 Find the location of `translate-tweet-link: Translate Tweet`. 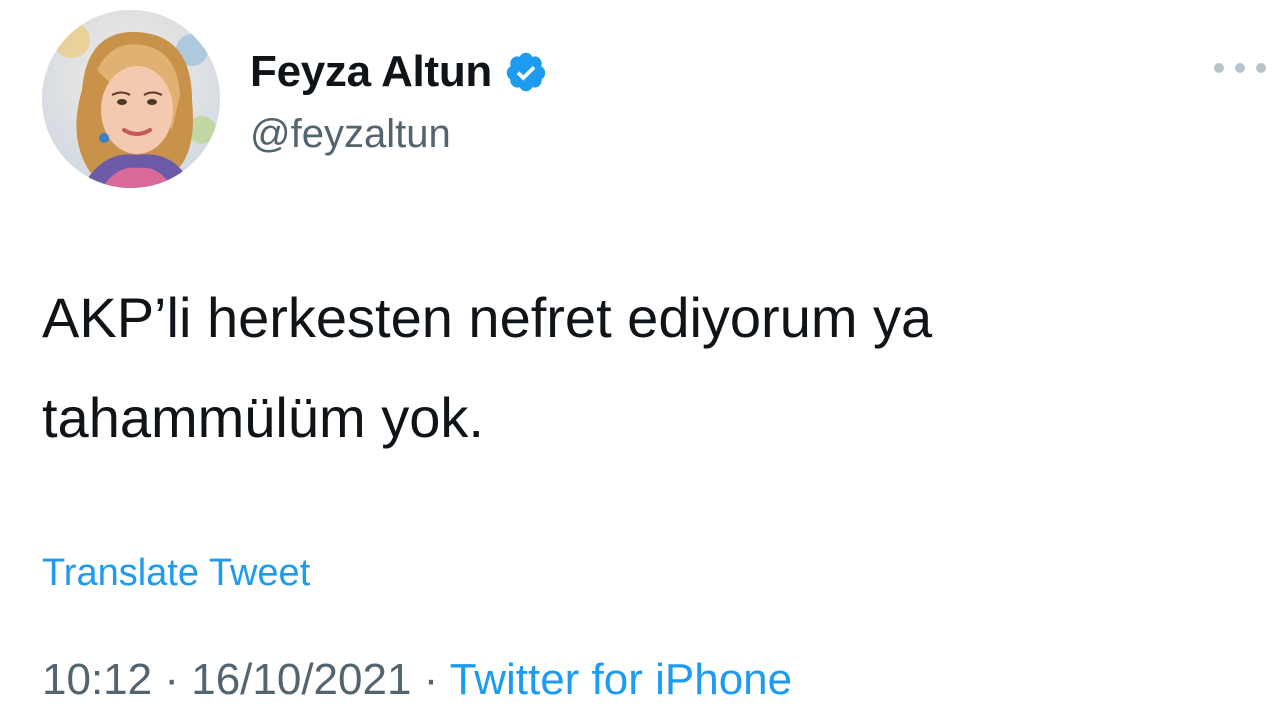

translate-tweet-link: Translate Tweet is located at coordinates (176, 573).